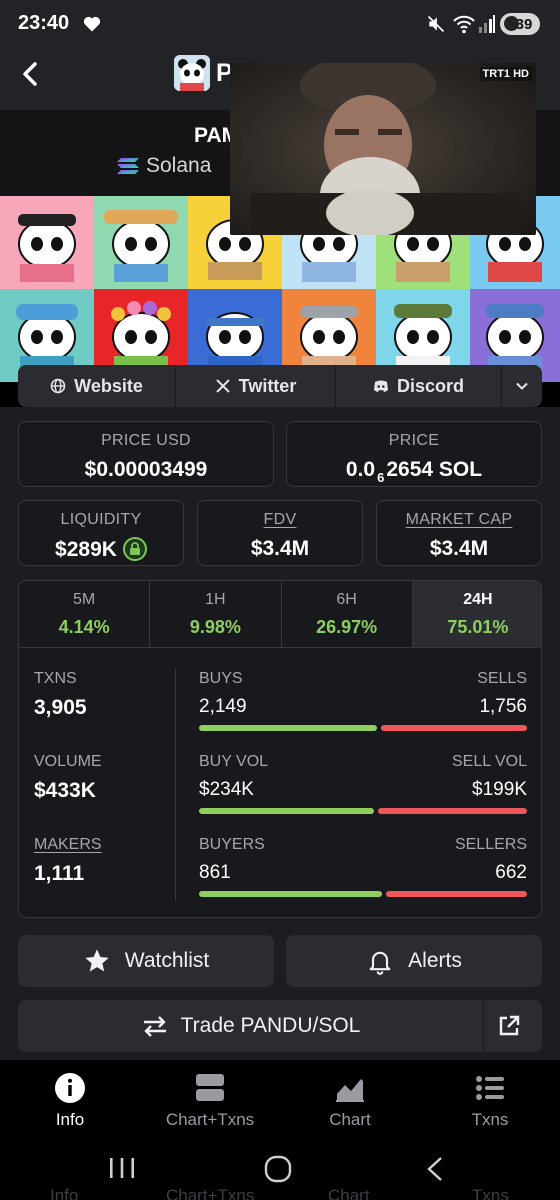 The width and height of the screenshot is (560, 1200). Describe the element at coordinates (511, 23) in the screenshot. I see `charging-icon` at that location.